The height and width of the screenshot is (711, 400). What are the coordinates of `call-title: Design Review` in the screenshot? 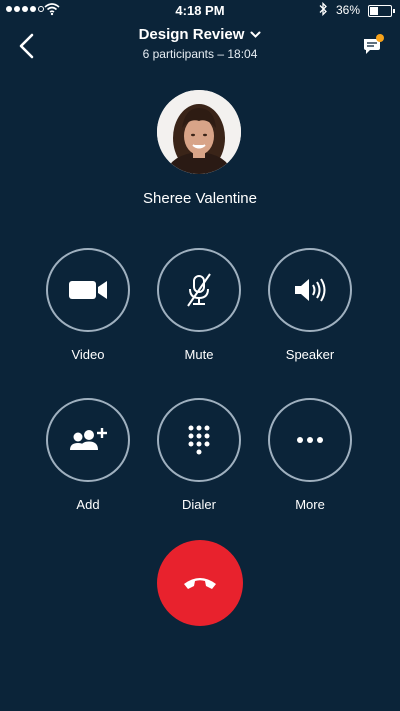 It's located at (191, 34).